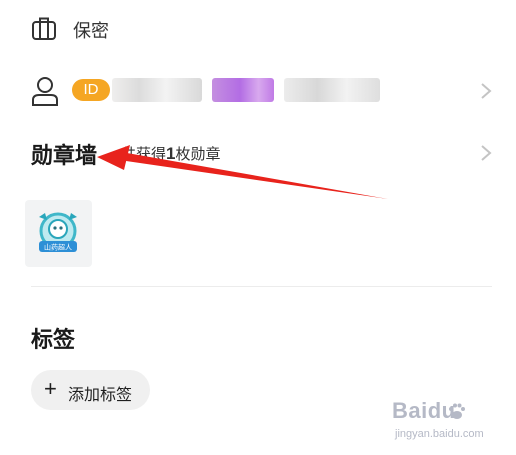 The height and width of the screenshot is (455, 516). Describe the element at coordinates (50, 388) in the screenshot. I see `plus-icon: +` at that location.